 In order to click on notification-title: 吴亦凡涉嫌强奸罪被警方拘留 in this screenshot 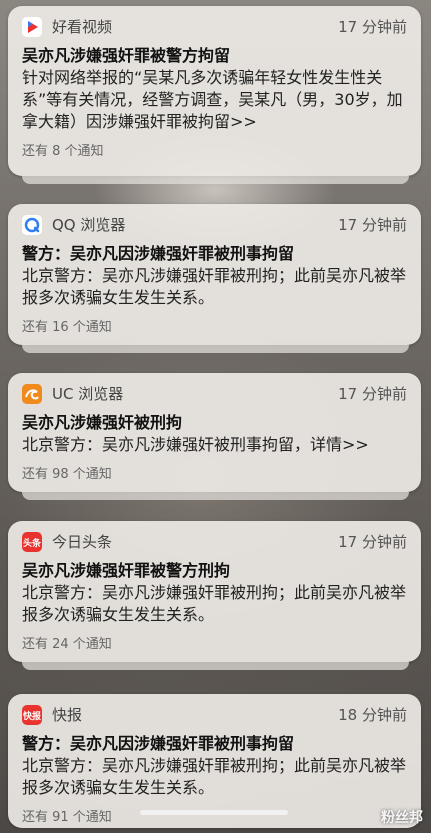, I will do `click(126, 55)`.